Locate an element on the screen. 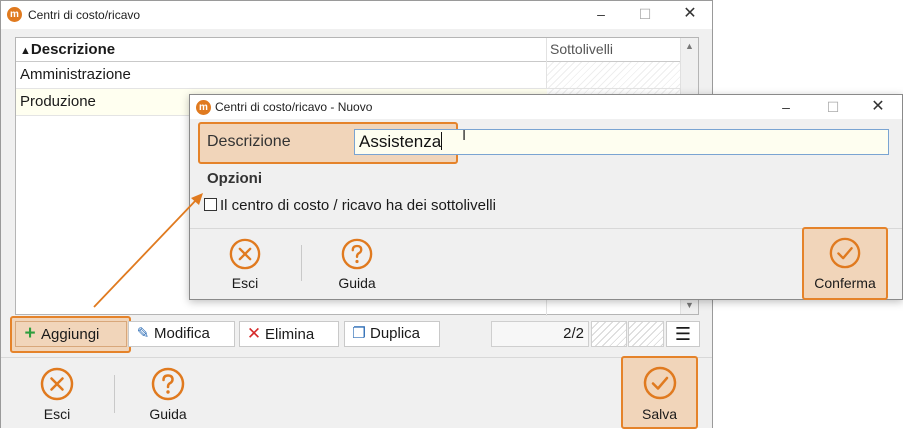  dialog-titlebar: m Centri di costo/ricavo - Nuovo – ☐ ✕ is located at coordinates (546, 107).